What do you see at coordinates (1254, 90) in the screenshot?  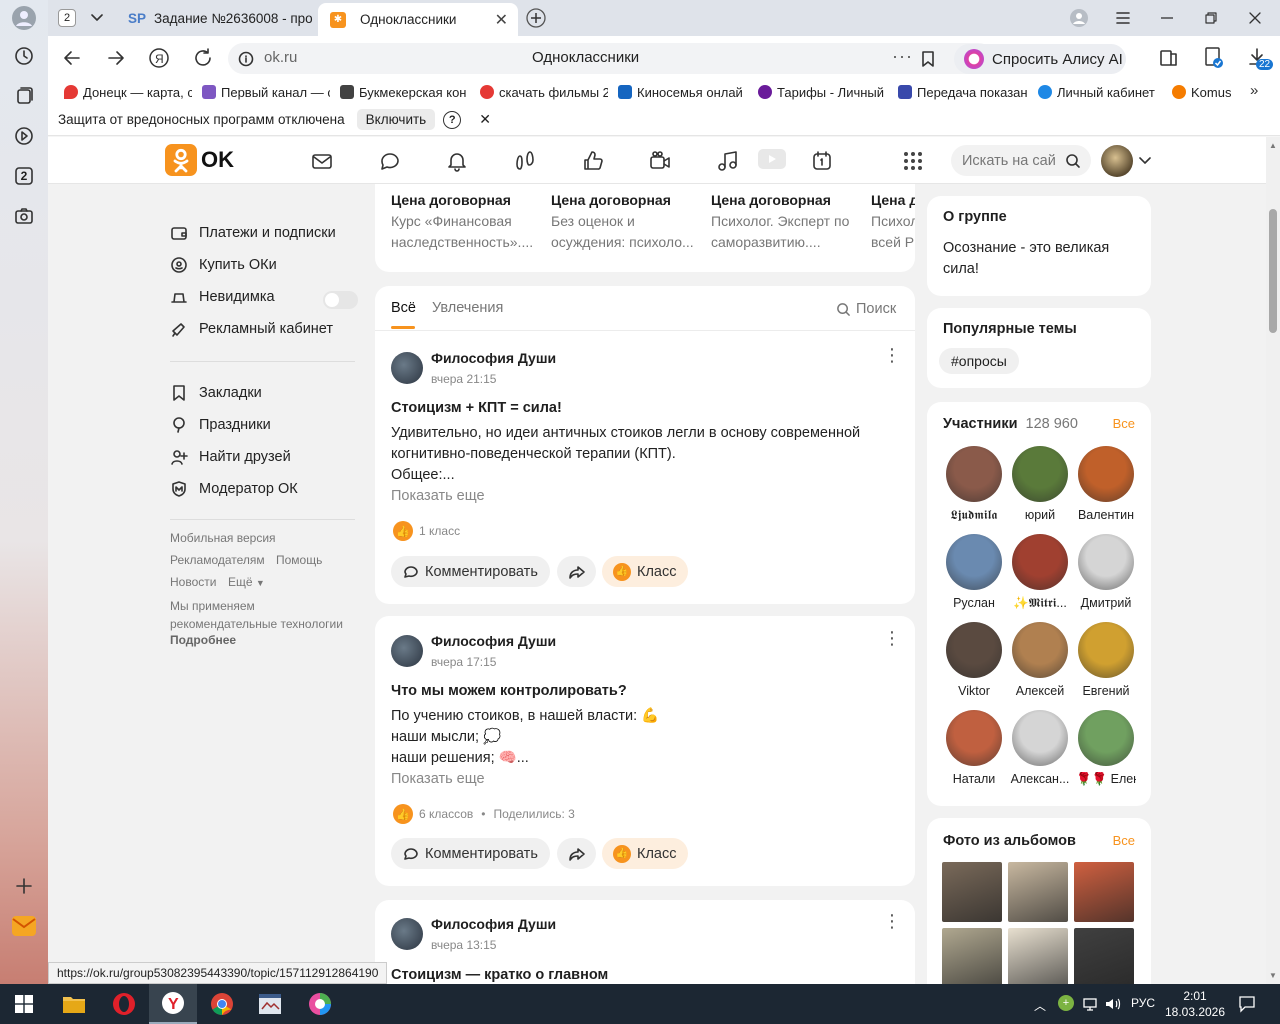 I see `bookmarks-overflow-icon: »` at bounding box center [1254, 90].